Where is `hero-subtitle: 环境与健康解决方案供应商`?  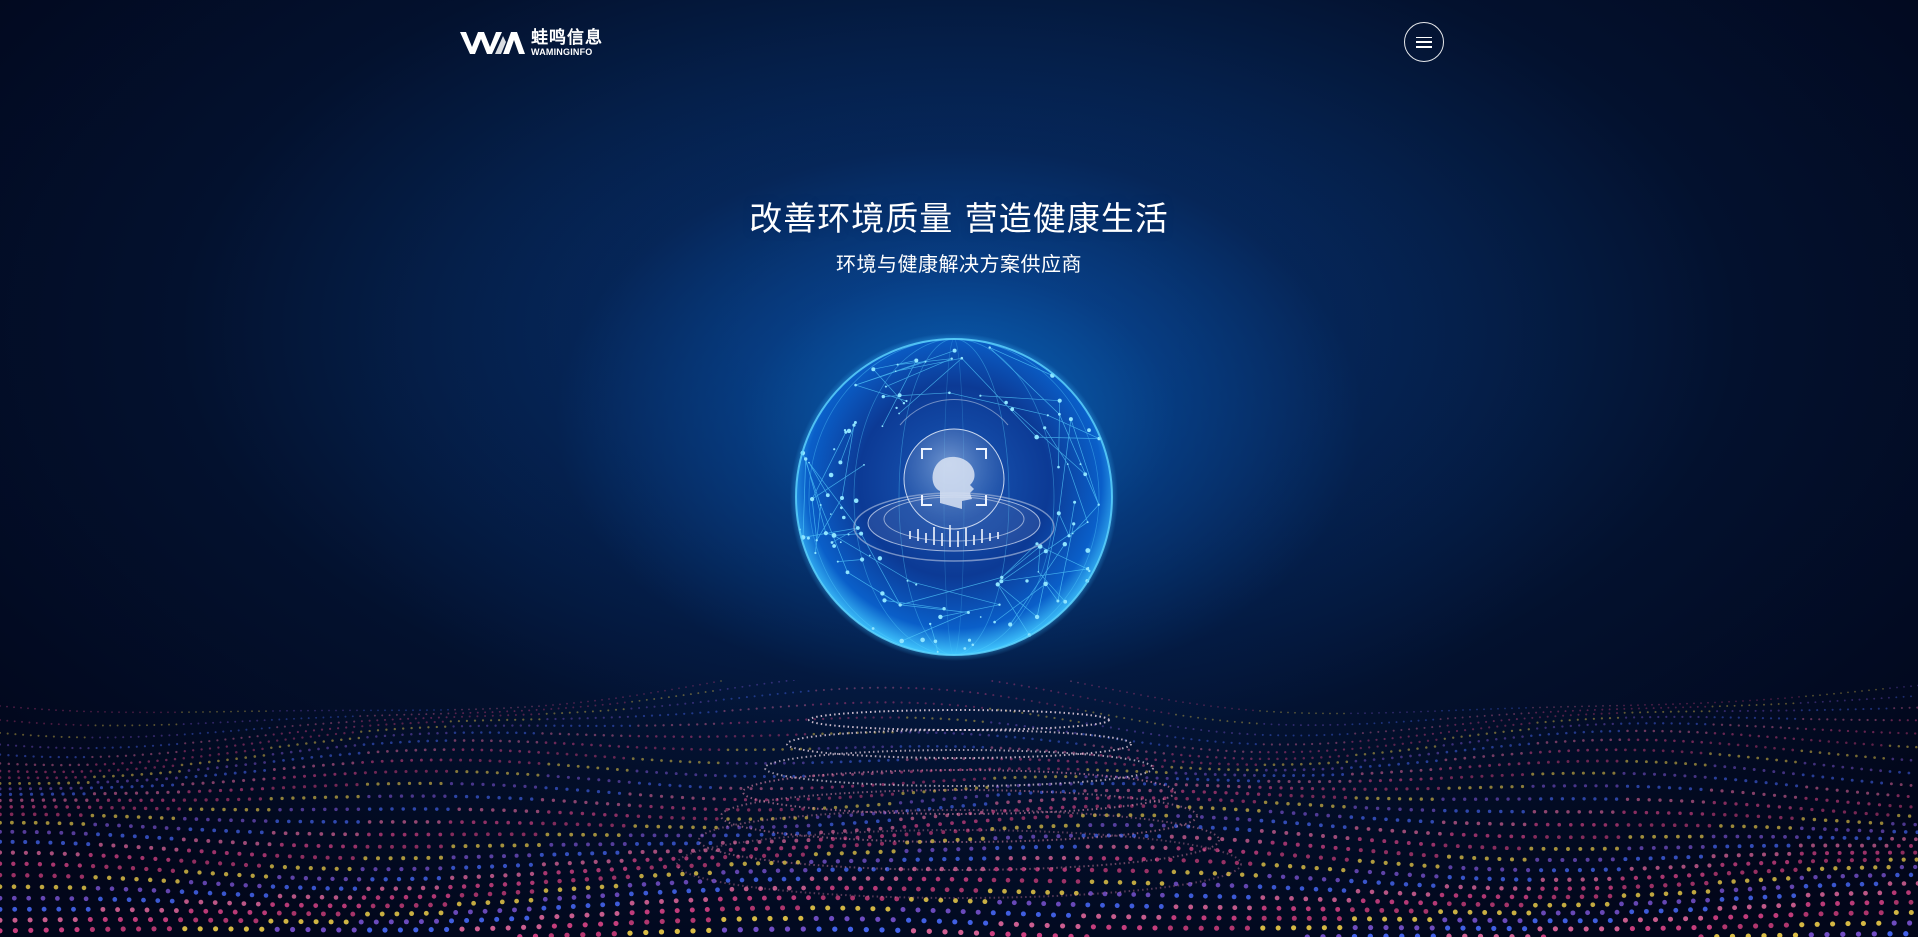
hero-subtitle: 环境与健康解决方案供应商 is located at coordinates (959, 264).